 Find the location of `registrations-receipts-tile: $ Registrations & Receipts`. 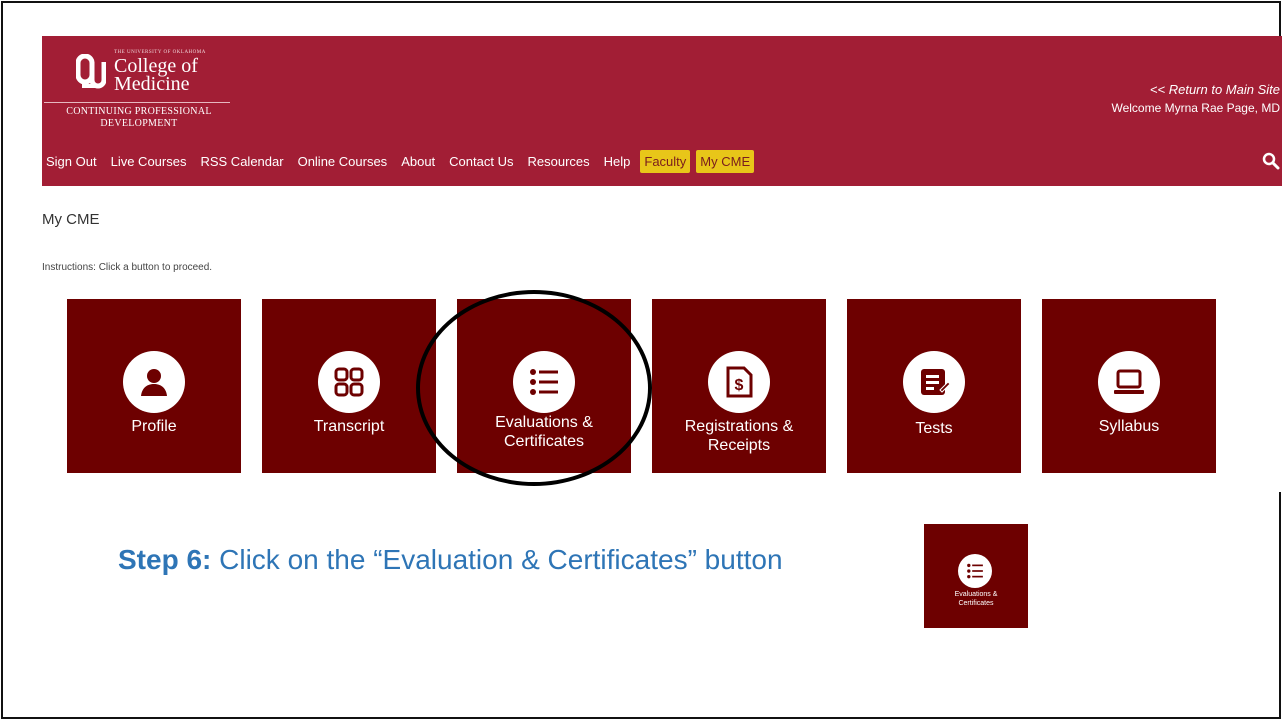

registrations-receipts-tile: $ Registrations & Receipts is located at coordinates (739, 386).